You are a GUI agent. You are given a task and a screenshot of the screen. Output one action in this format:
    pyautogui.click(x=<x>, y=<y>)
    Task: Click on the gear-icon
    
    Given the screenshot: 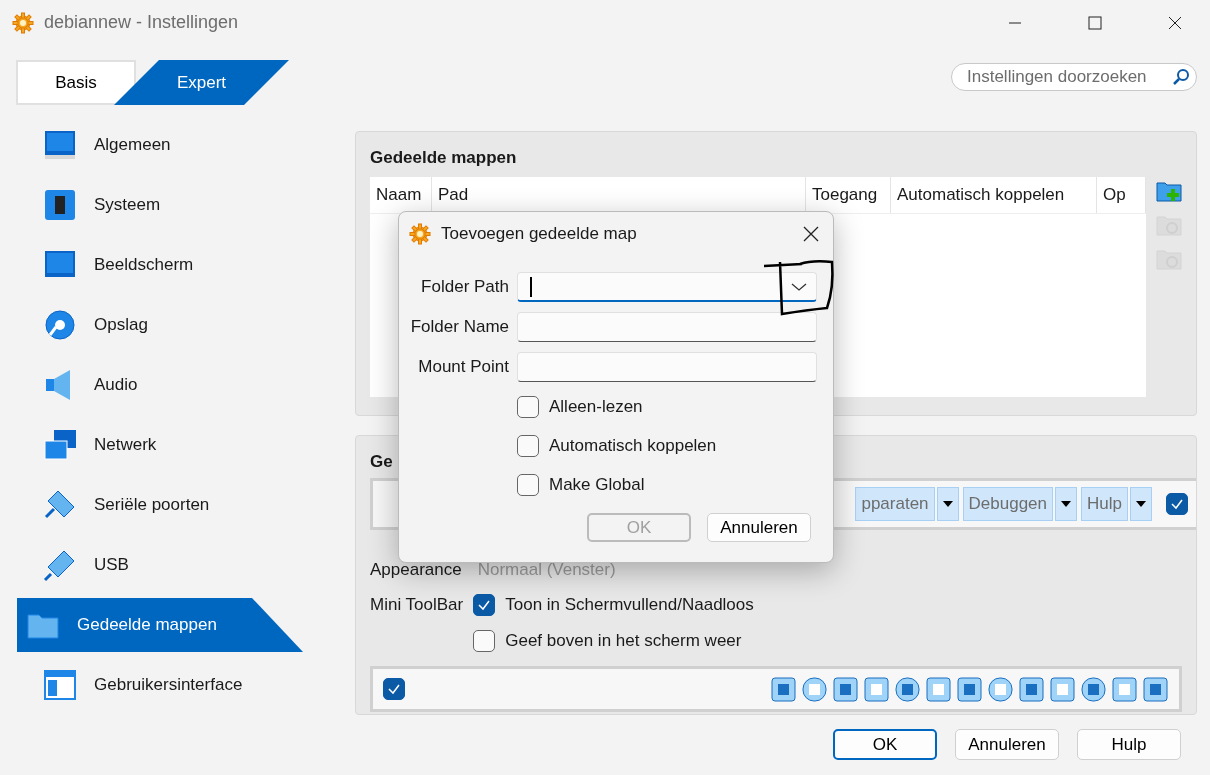 What is the action you would take?
    pyautogui.click(x=420, y=234)
    